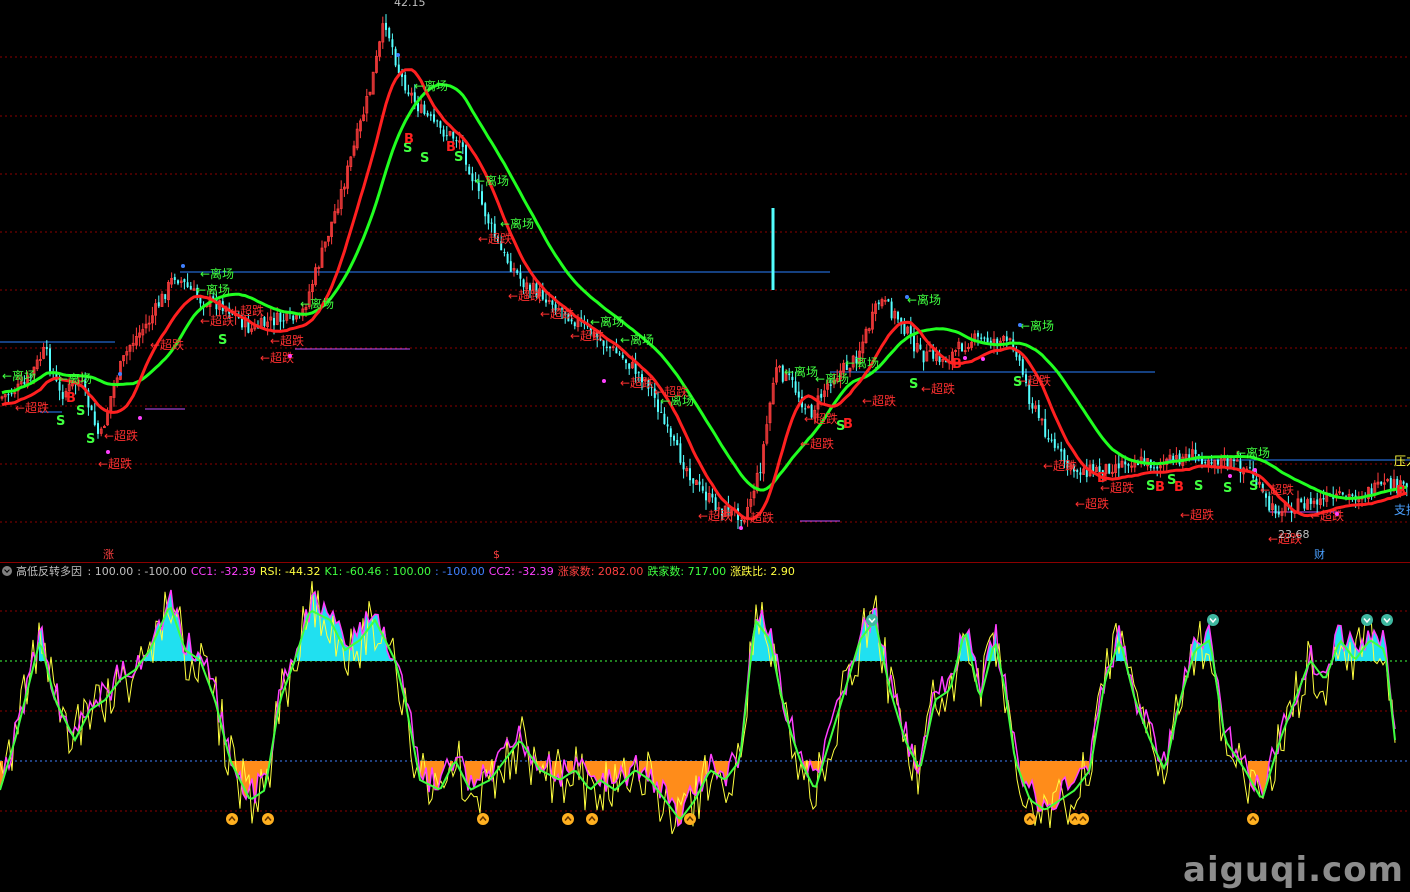 This screenshot has height=892, width=1410. Describe the element at coordinates (110, 571) in the screenshot. I see `indicator-value-0: : 100.00` at that location.